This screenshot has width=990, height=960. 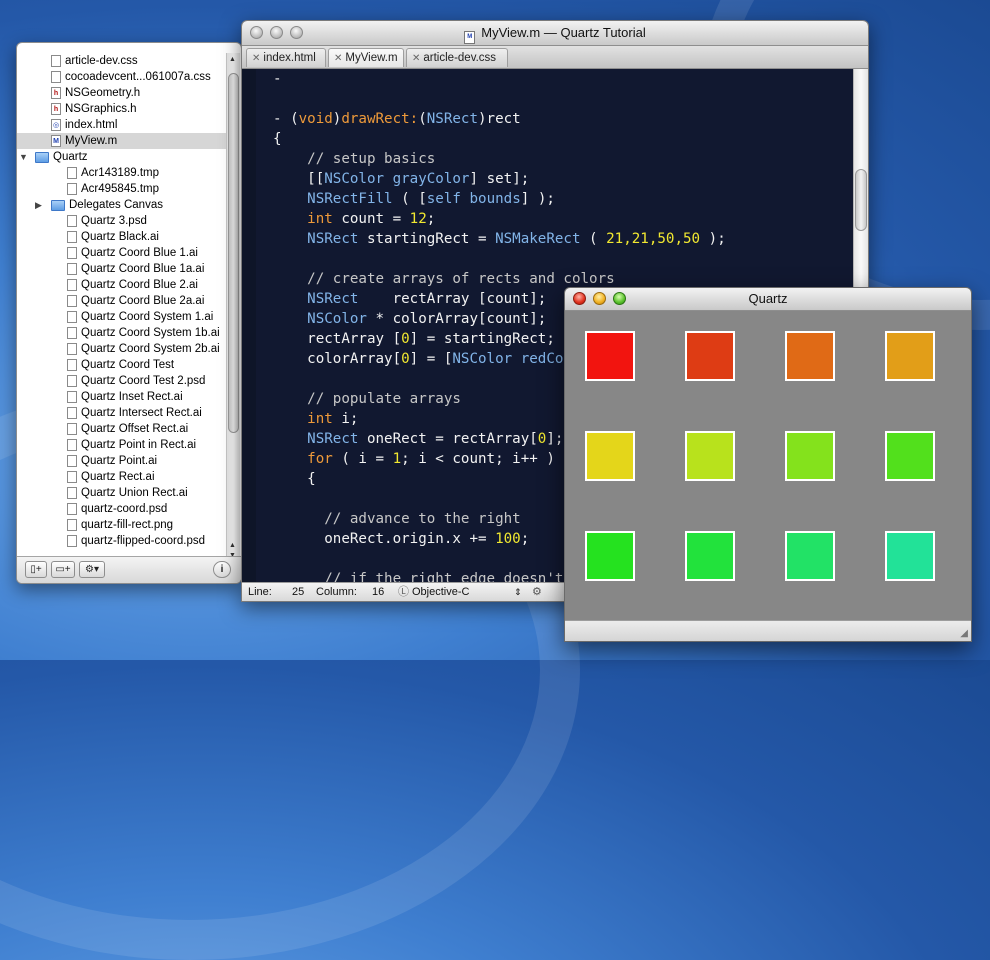 I want to click on new-file-button: ▯+, so click(x=36, y=569).